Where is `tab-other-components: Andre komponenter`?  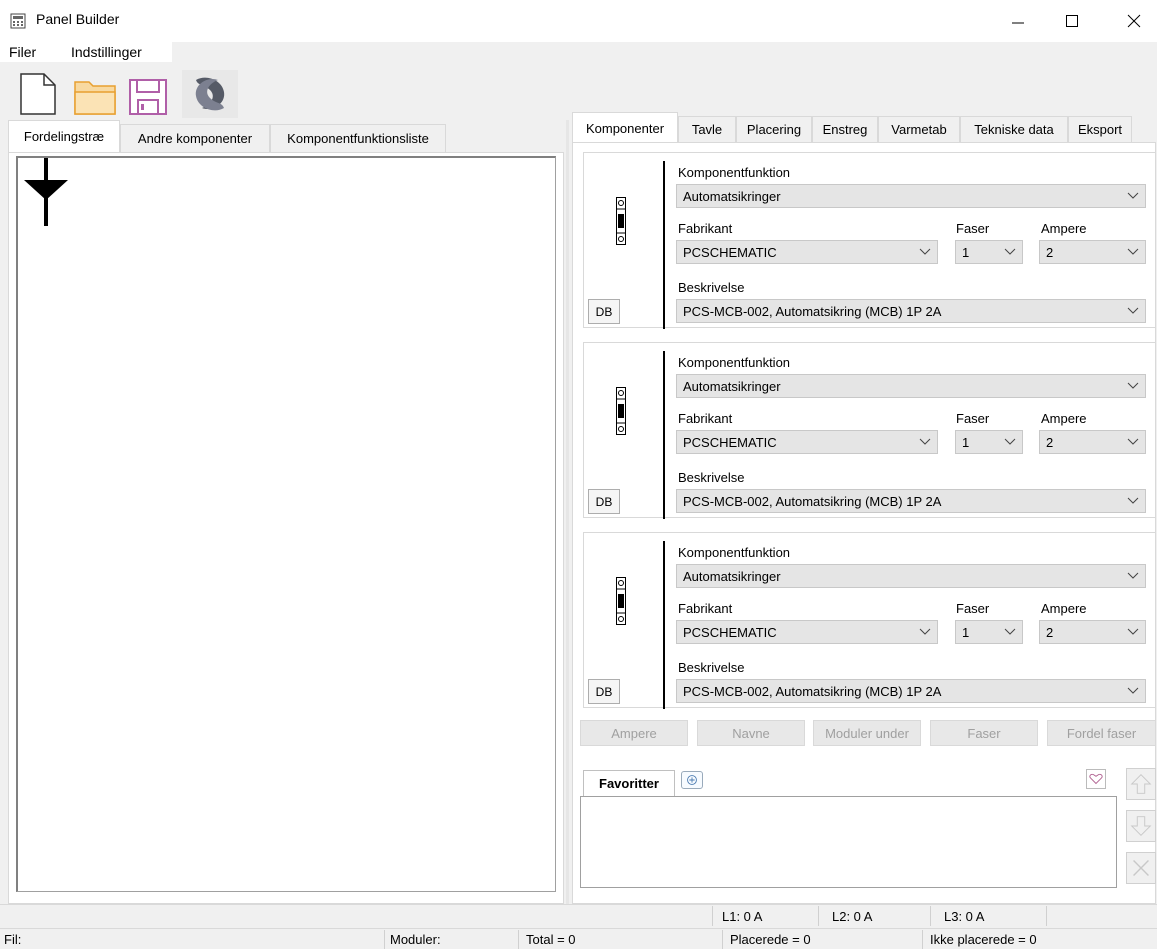
tab-other-components: Andre komponenter is located at coordinates (195, 138).